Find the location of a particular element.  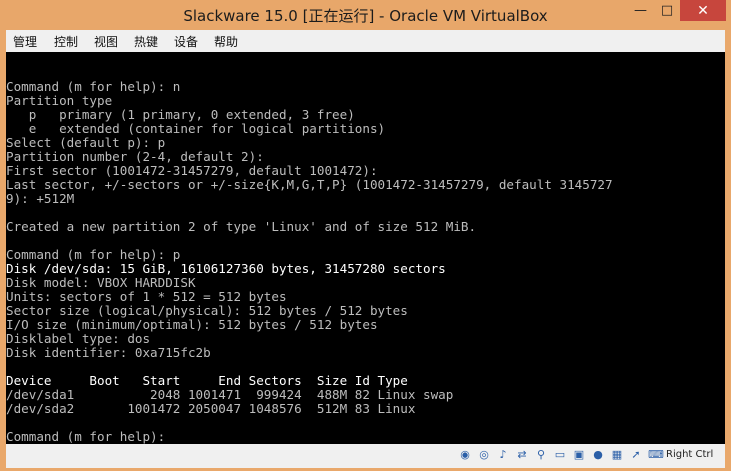

mouse-integration-icon: ➚ is located at coordinates (636, 455).